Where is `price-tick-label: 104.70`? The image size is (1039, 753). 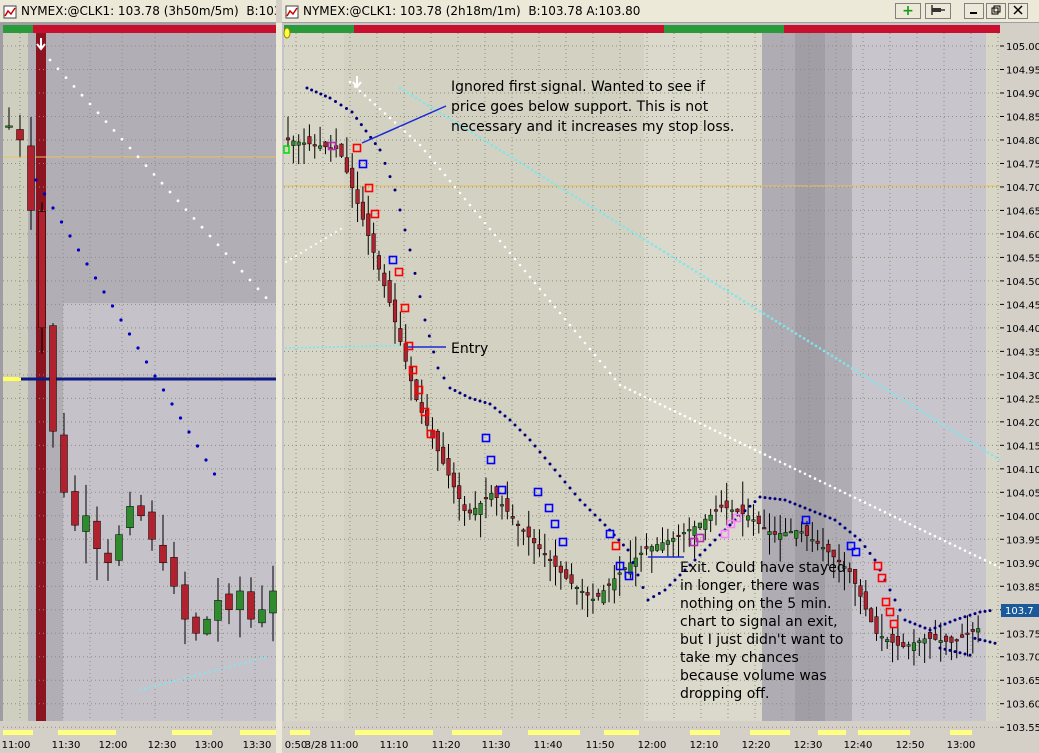 price-tick-label: 104.70 is located at coordinates (1022, 188).